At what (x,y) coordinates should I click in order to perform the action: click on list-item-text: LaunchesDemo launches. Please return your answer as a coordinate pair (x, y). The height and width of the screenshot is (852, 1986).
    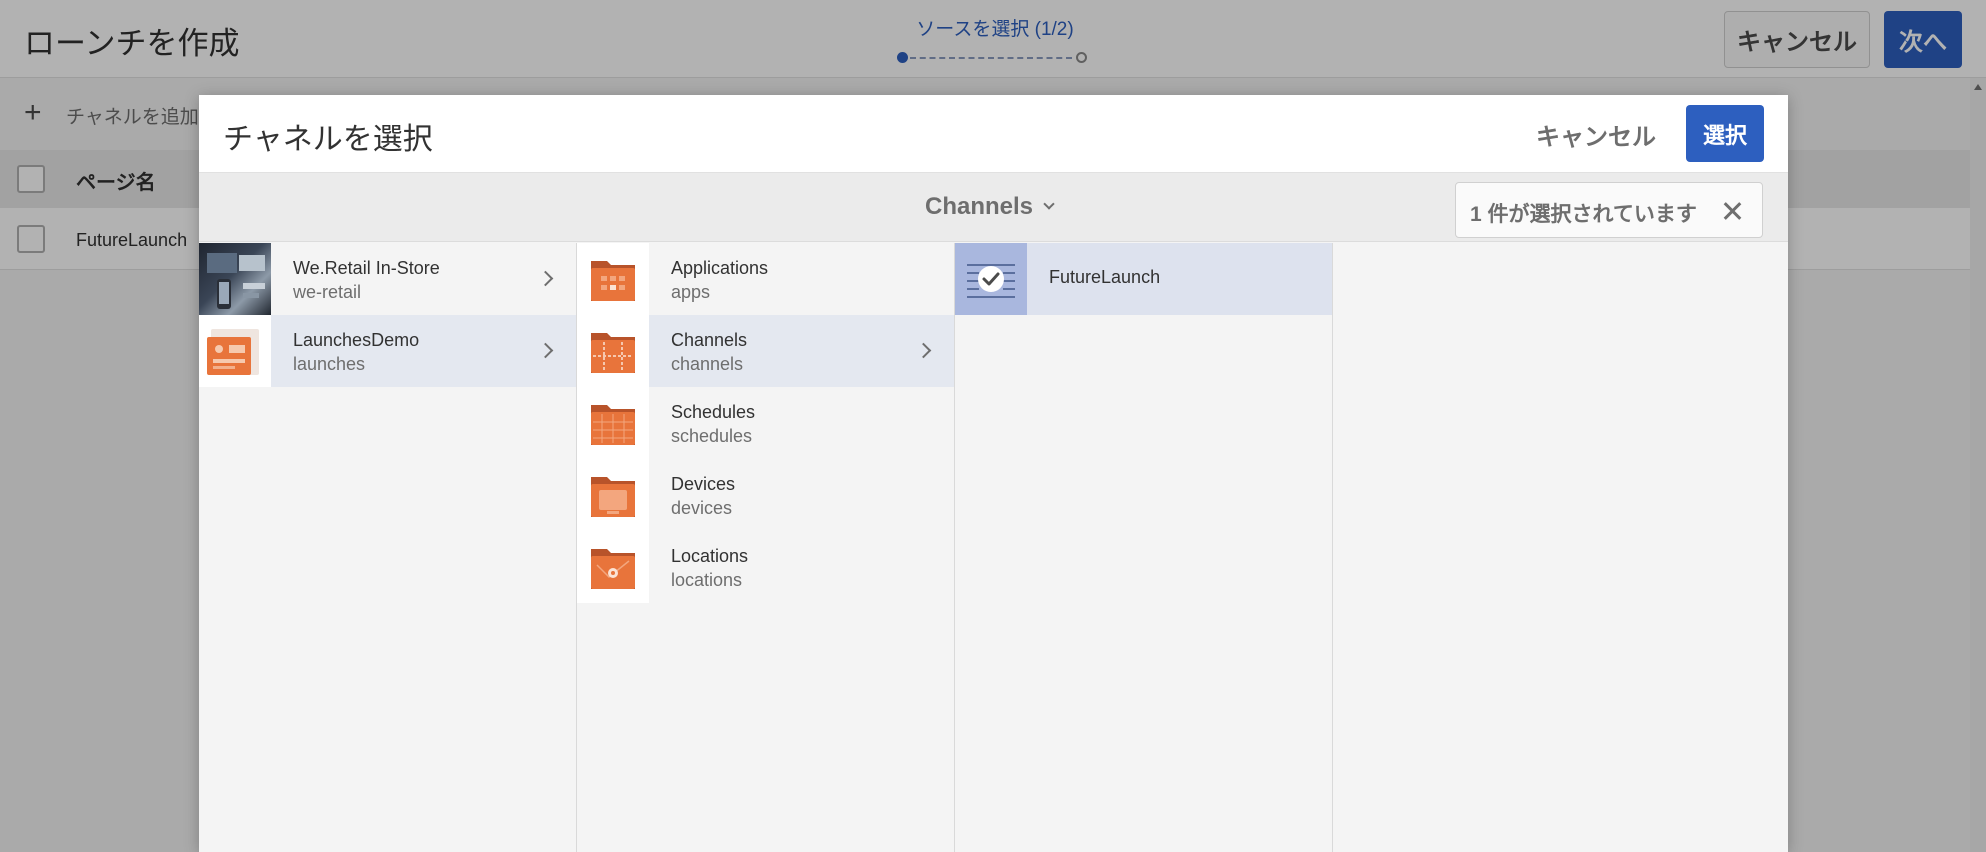
    Looking at the image, I should click on (356, 352).